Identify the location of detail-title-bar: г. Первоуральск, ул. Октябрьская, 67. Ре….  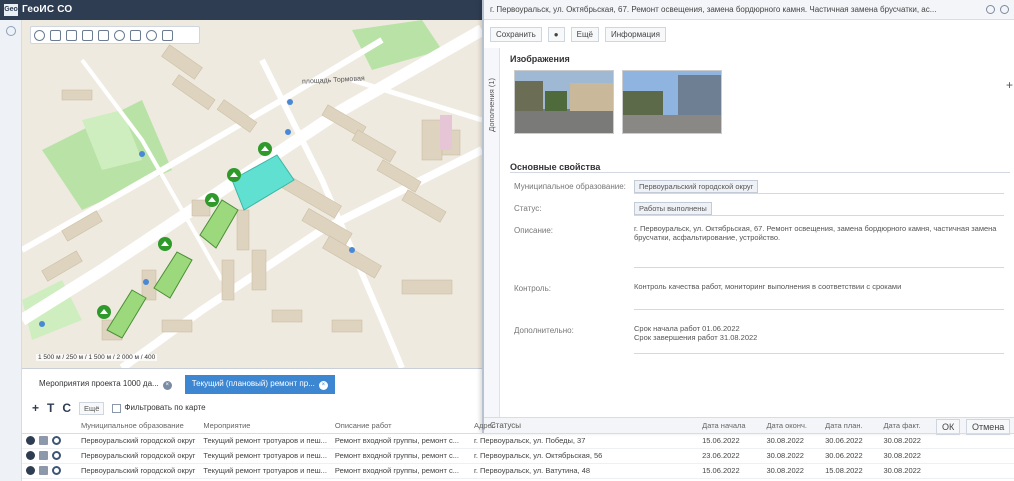
(749, 10).